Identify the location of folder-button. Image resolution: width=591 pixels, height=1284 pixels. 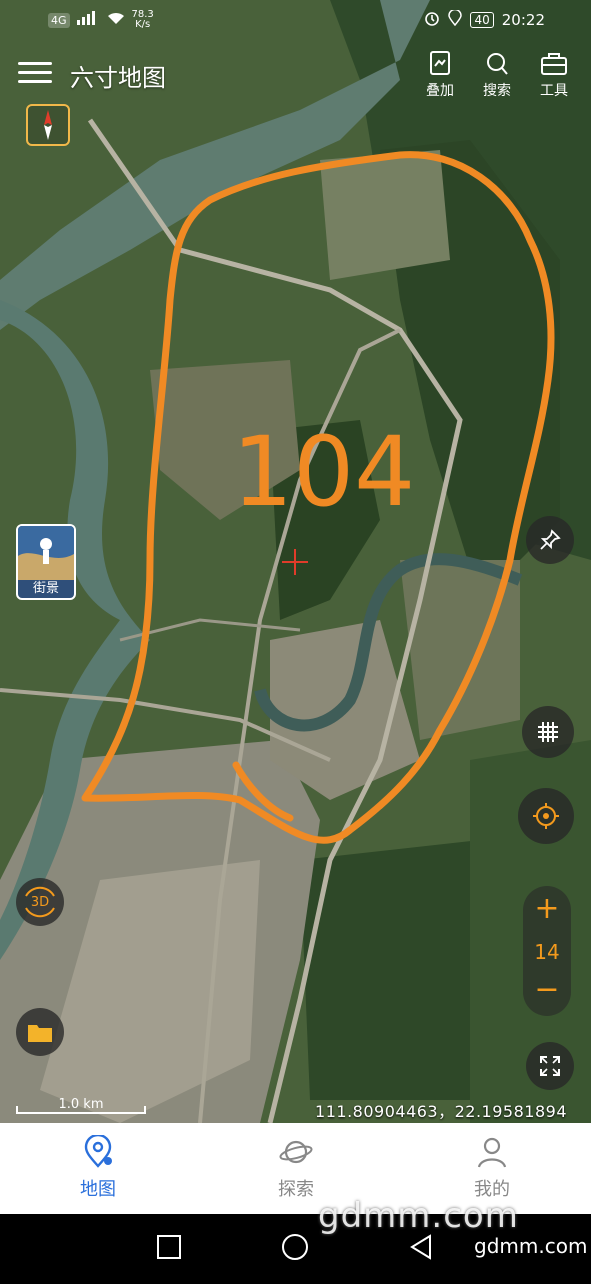
(40, 1032).